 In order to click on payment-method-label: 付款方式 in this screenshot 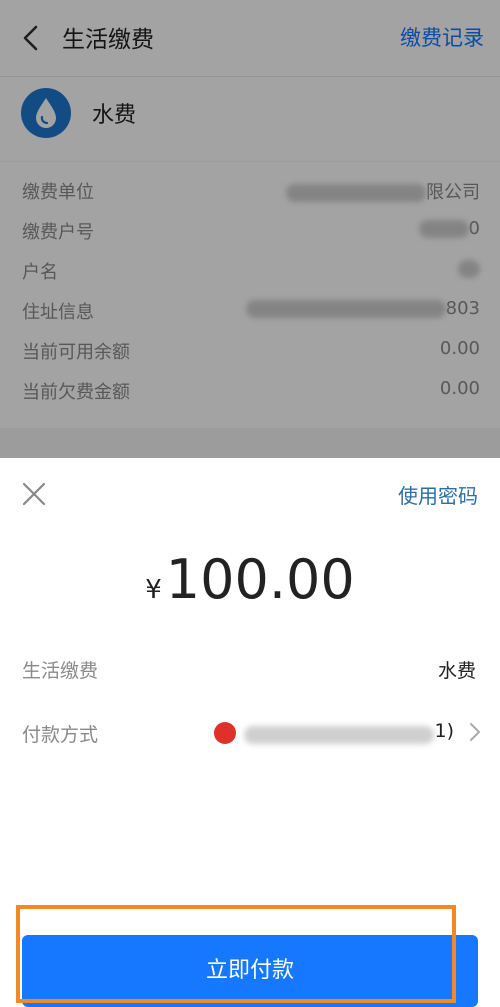, I will do `click(60, 735)`.